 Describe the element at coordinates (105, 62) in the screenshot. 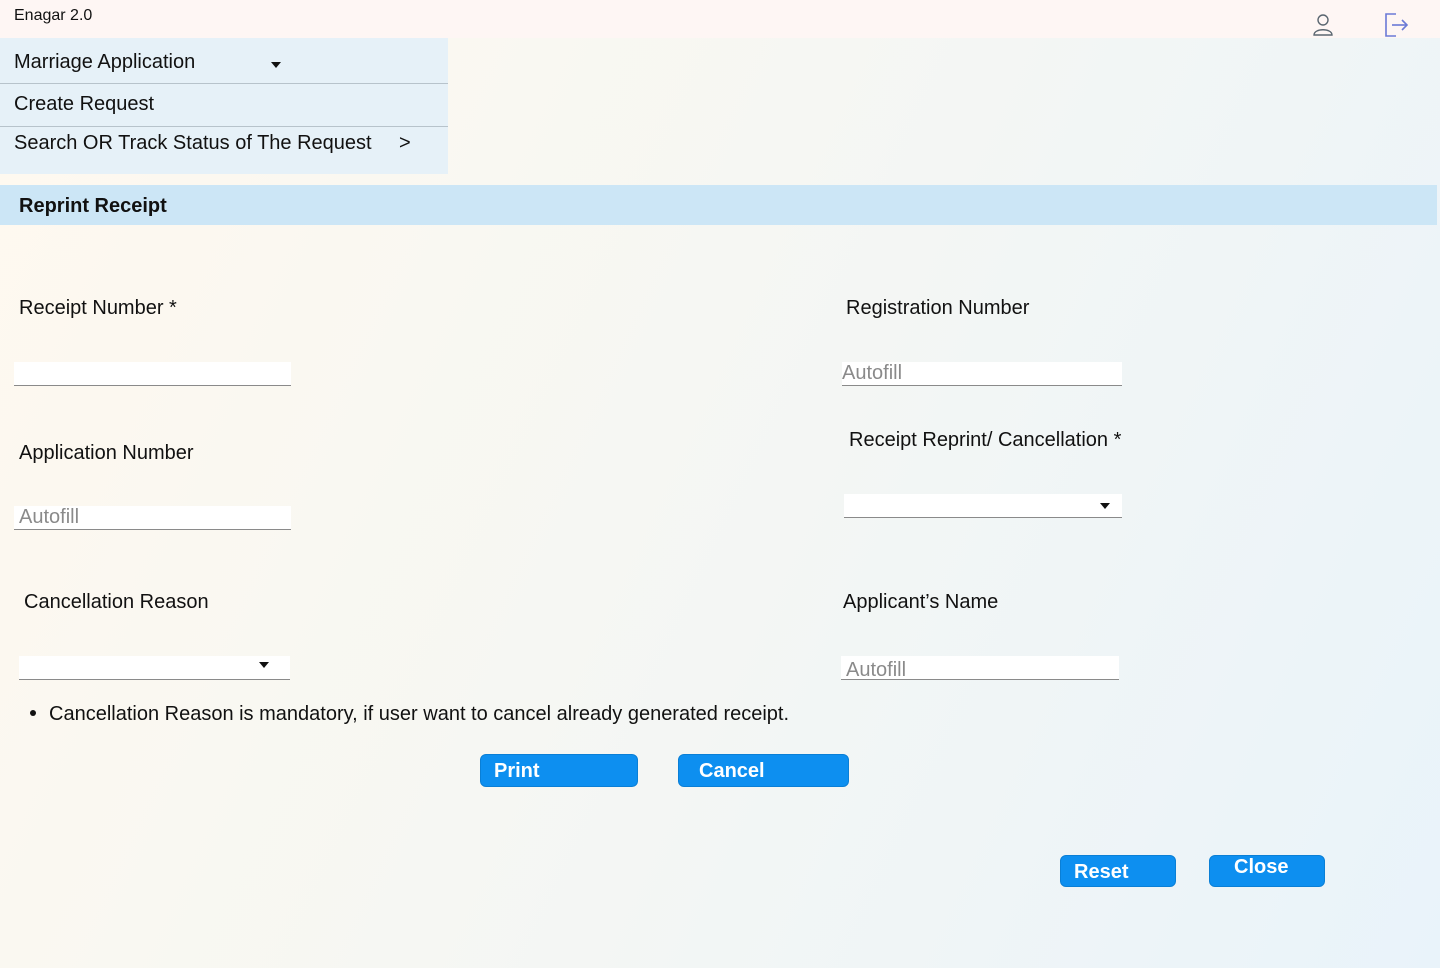

I see `menu-item-label: Marriage Application` at that location.